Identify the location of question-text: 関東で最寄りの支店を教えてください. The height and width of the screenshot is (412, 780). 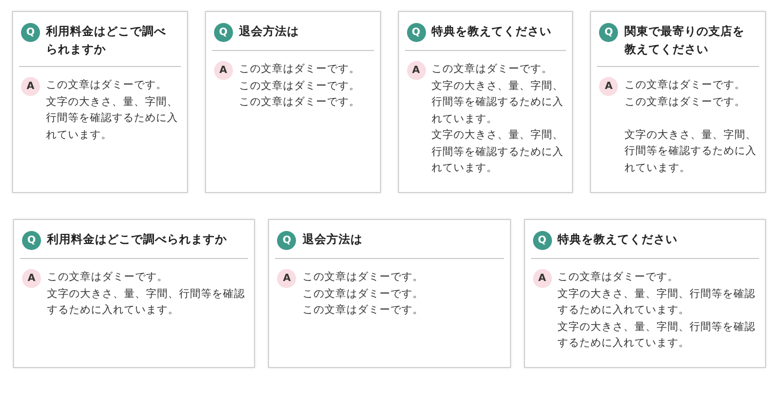
(685, 40).